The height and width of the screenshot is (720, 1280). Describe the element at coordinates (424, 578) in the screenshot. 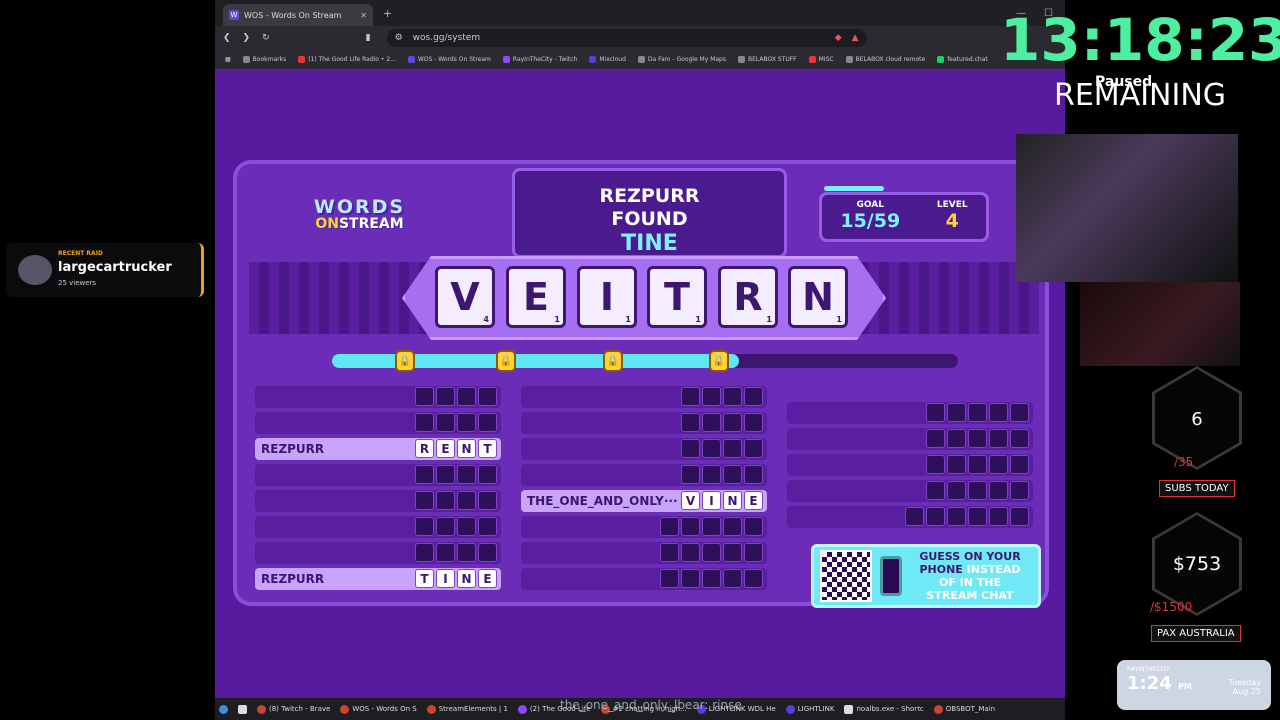

I see `letter-slot: T` at that location.